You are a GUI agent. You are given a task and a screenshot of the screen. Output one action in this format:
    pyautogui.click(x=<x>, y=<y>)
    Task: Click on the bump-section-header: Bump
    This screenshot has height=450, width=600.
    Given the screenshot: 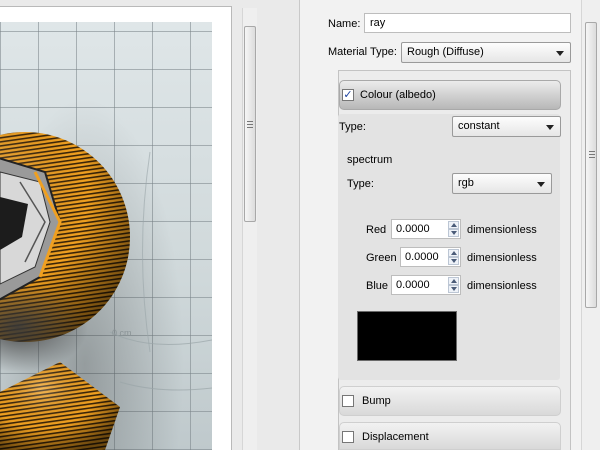 What is the action you would take?
    pyautogui.click(x=450, y=401)
    